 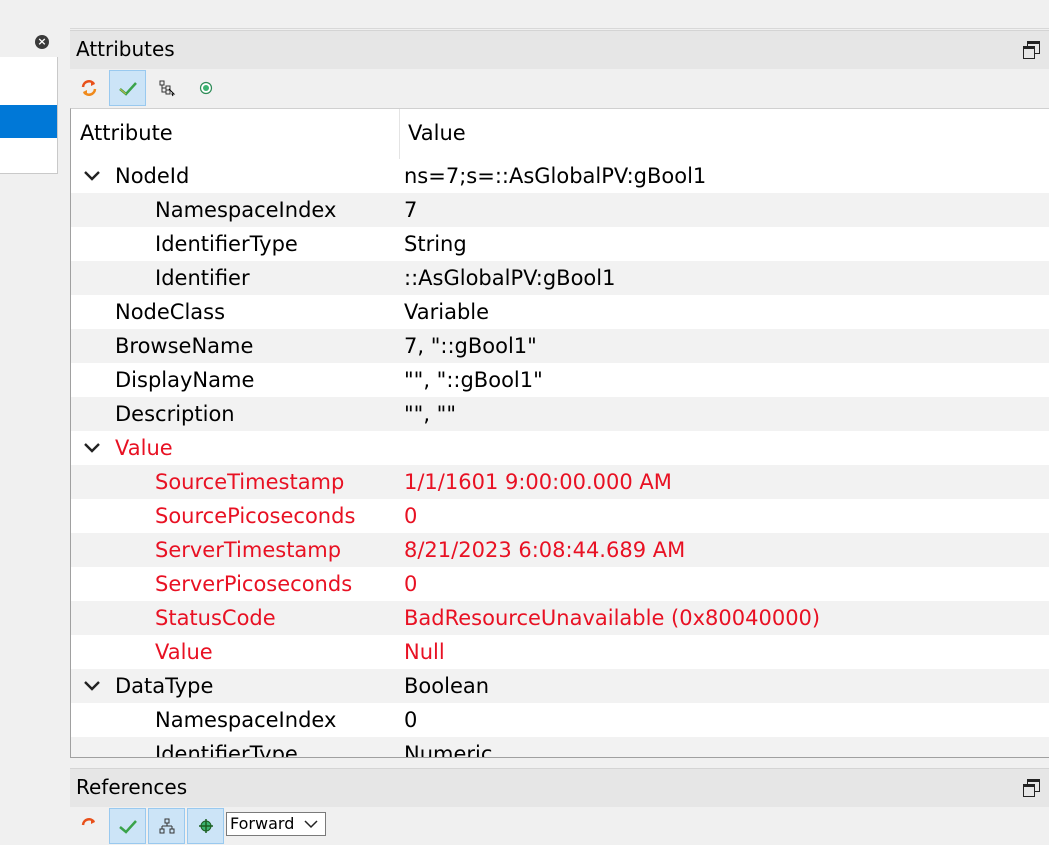 What do you see at coordinates (126, 133) in the screenshot?
I see `column-header-attribute: Attribute` at bounding box center [126, 133].